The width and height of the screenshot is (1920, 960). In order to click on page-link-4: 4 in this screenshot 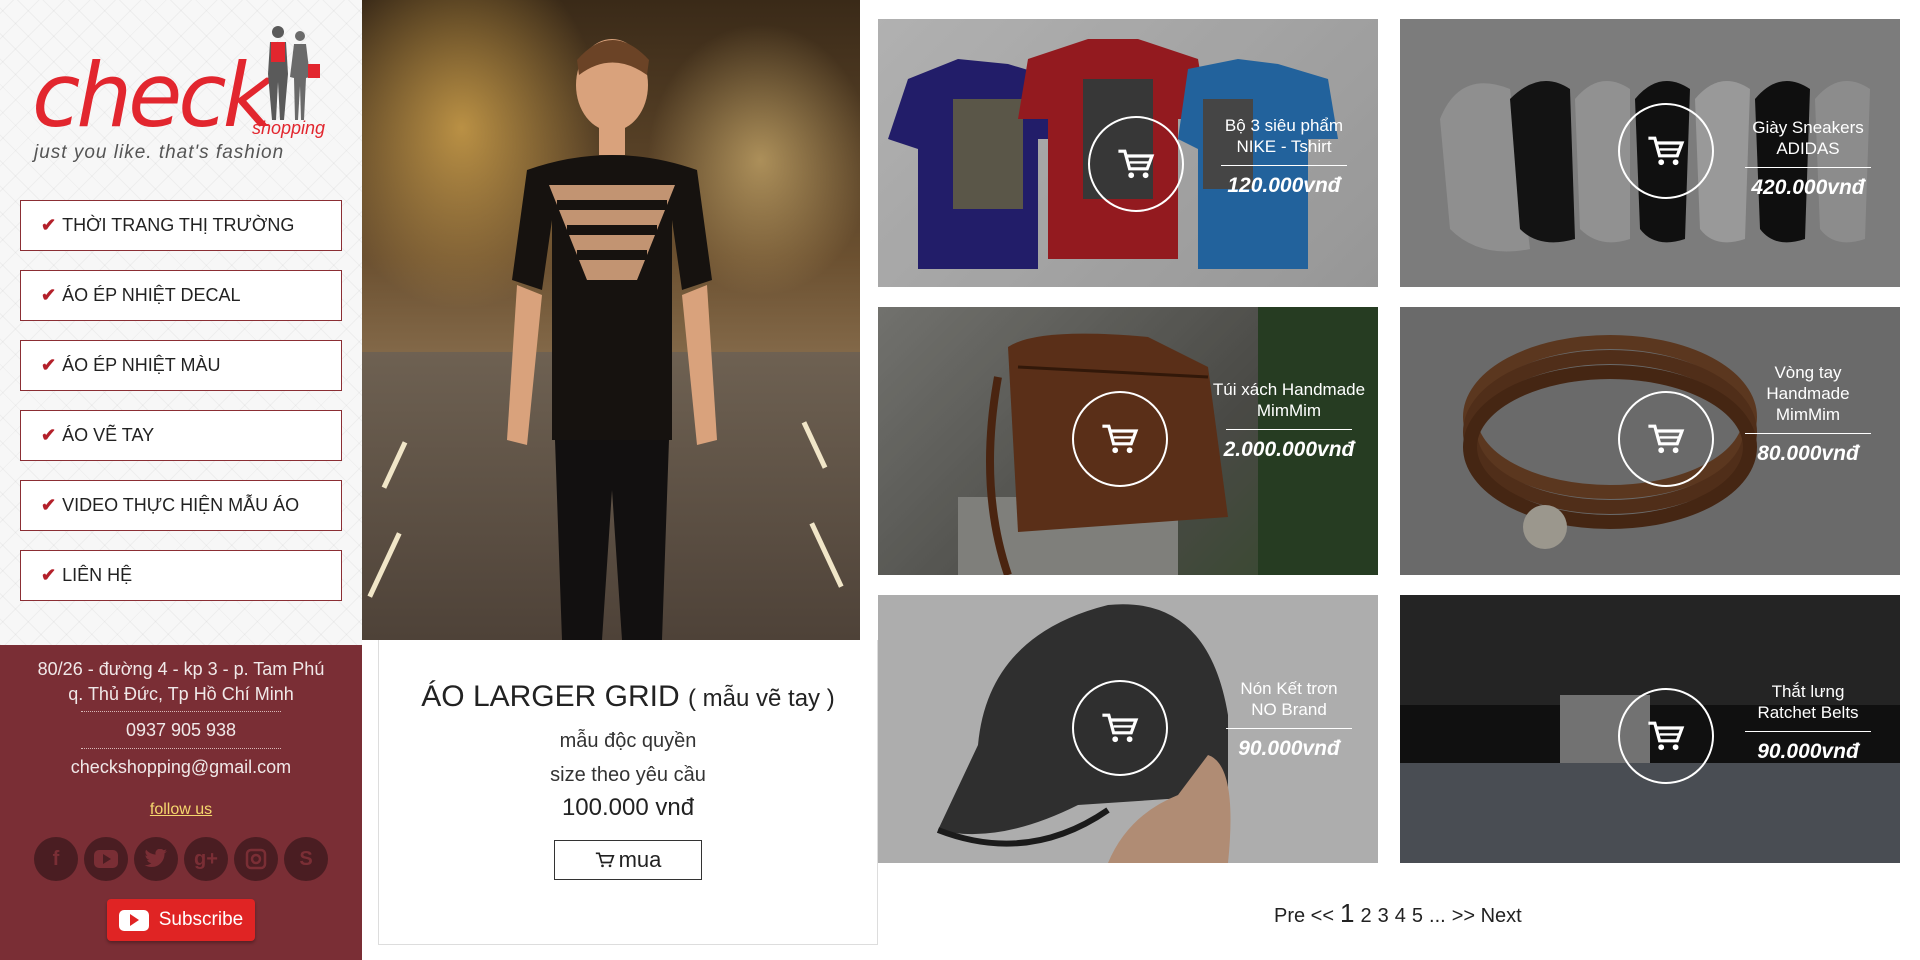, I will do `click(1400, 916)`.